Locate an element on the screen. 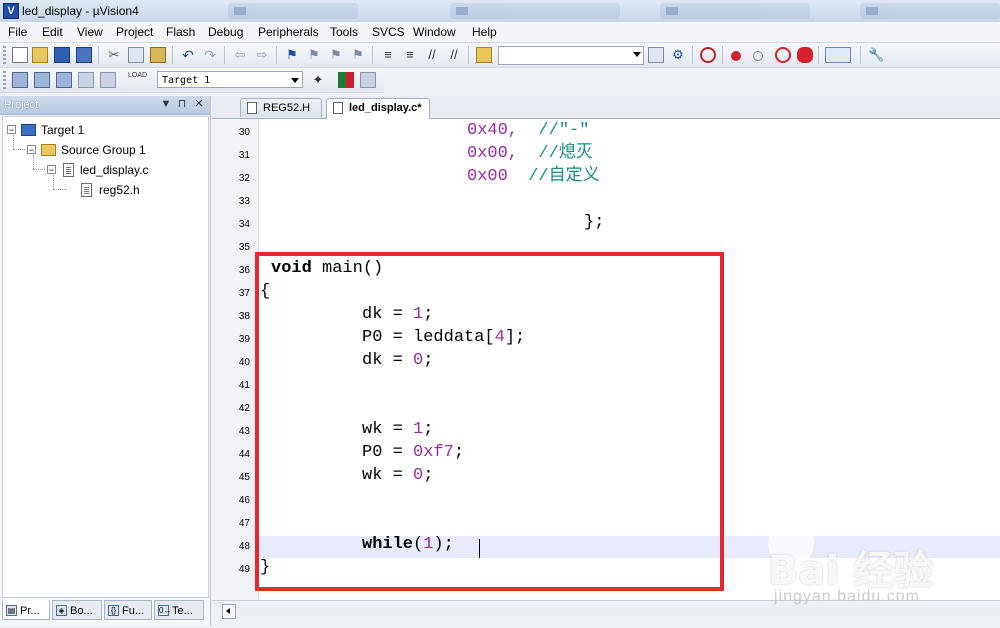 This screenshot has width=1000, height=628. code-token: ( is located at coordinates (418, 544).